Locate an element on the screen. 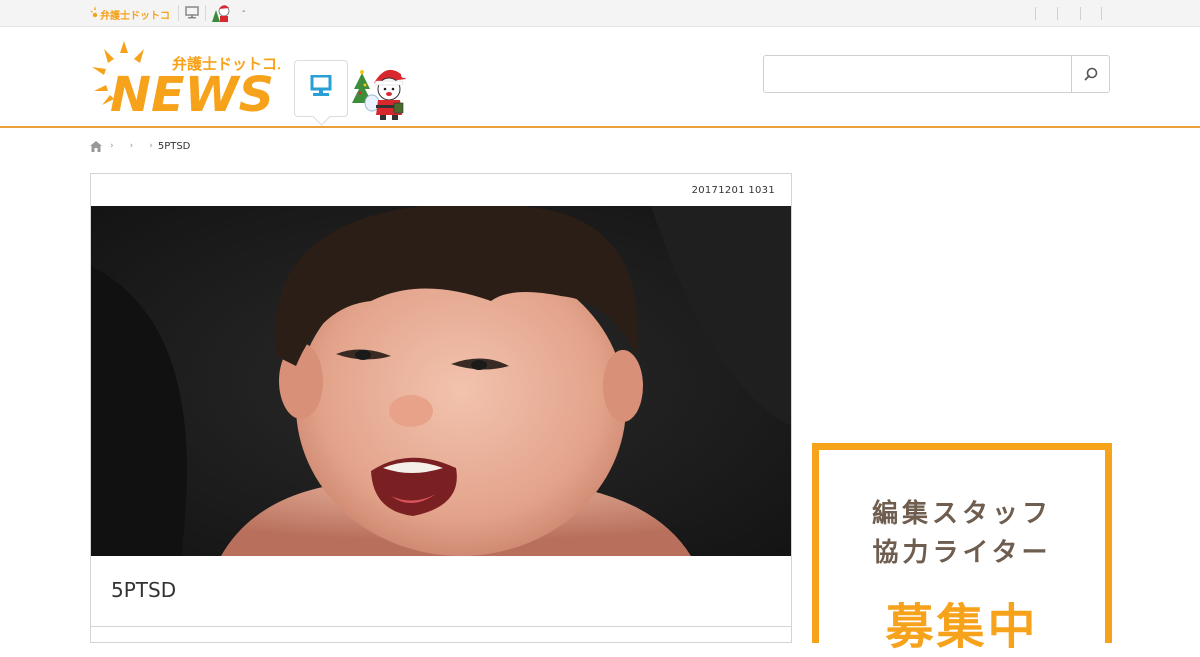  search-input is located at coordinates (917, 74).